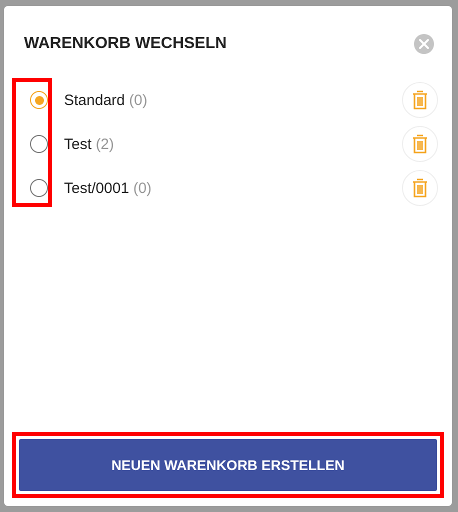  I want to click on cart-name: Test/0001 (0), so click(233, 188).